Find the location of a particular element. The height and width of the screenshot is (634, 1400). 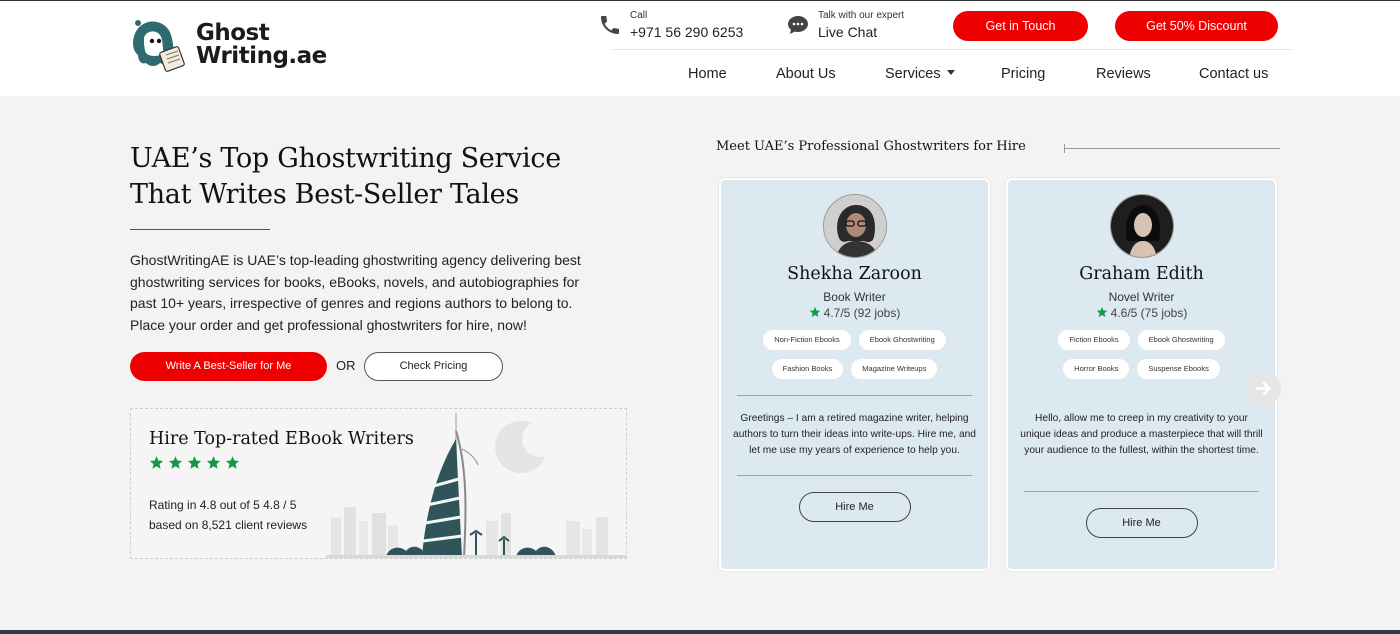

get-in-touch-button: Get in Touch is located at coordinates (1020, 26).